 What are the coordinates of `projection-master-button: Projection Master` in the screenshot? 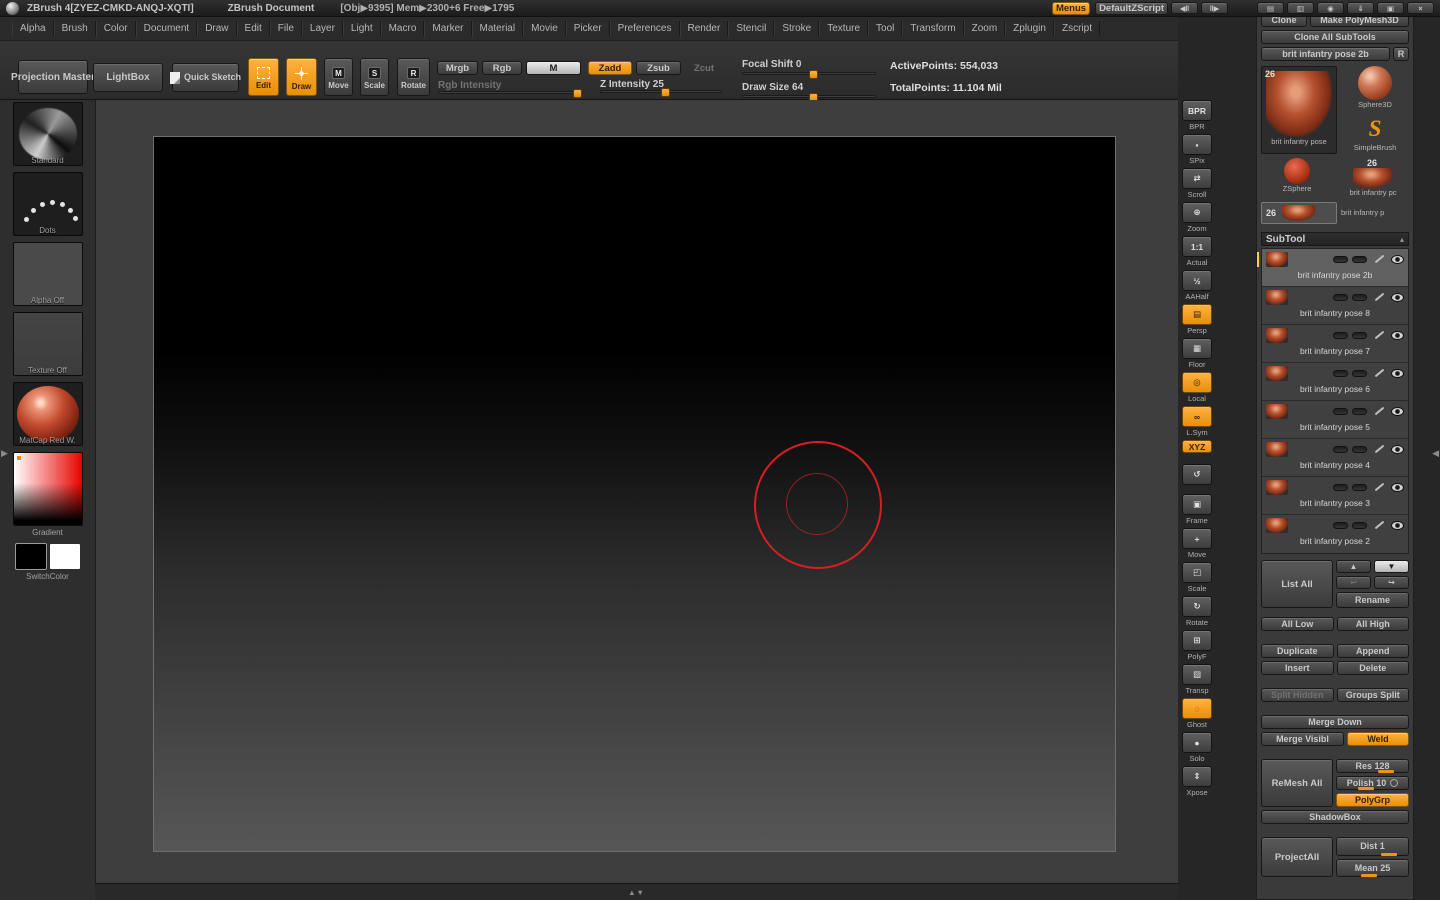 It's located at (53, 77).